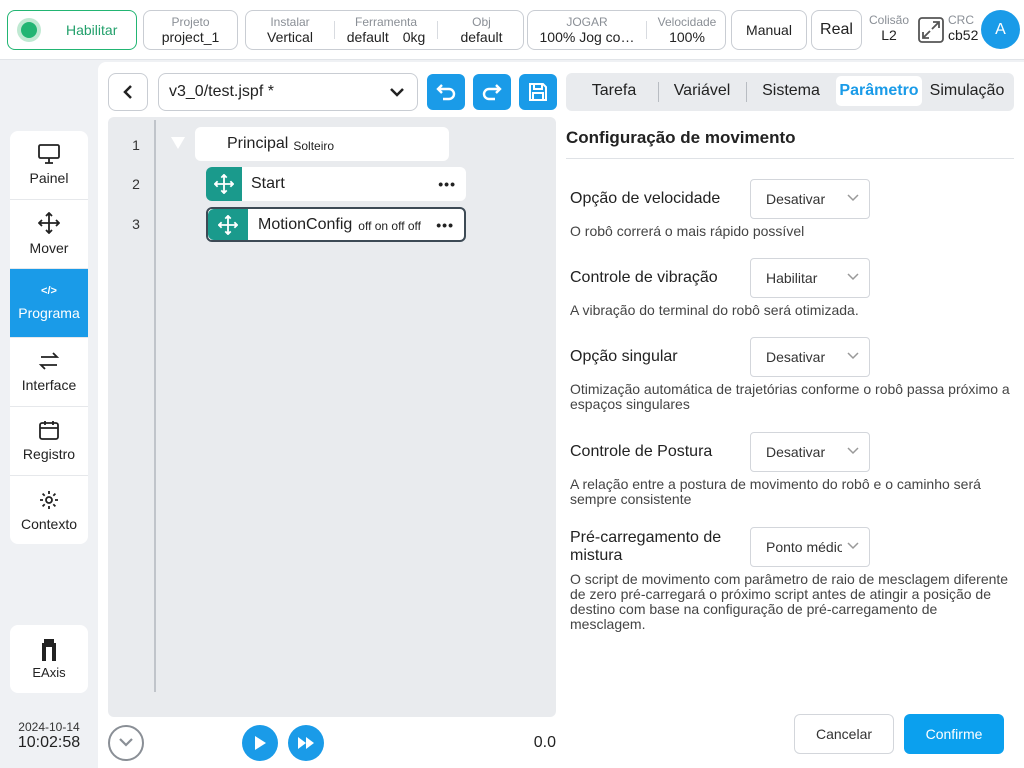 The width and height of the screenshot is (1024, 768). Describe the element at coordinates (702, 91) in the screenshot. I see `tab-variavel: Variável` at that location.